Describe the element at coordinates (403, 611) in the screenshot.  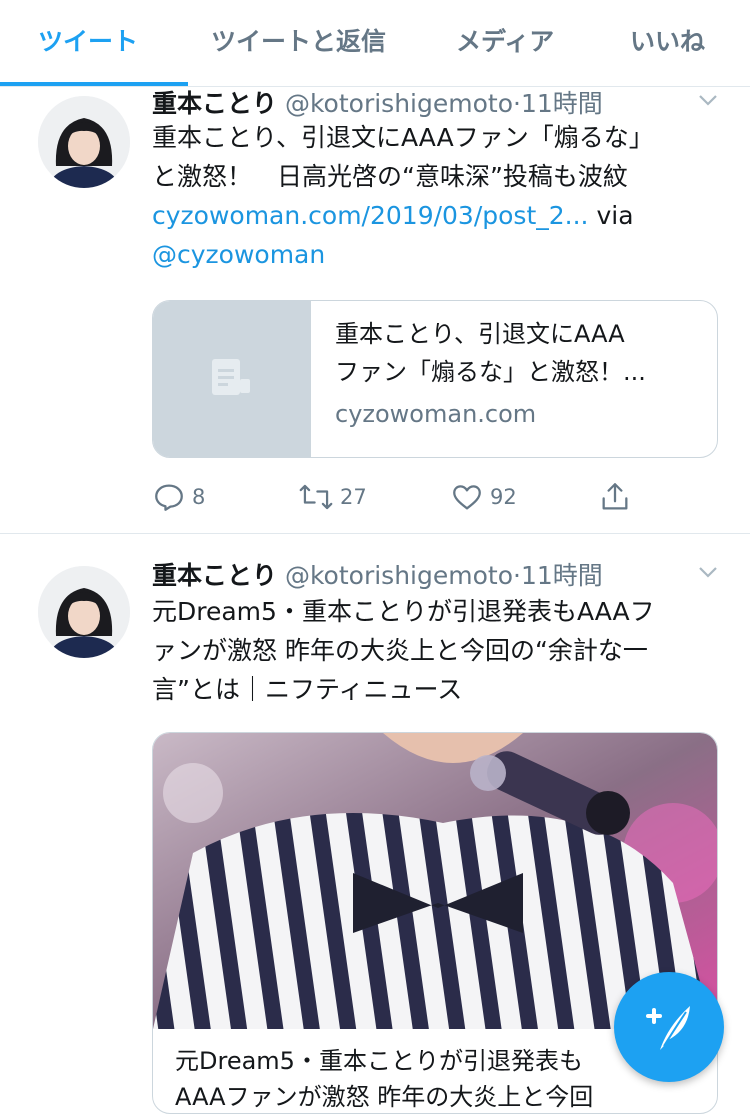
I see `tweet-text-line: 元Dream5・重本ことりが引退発表もAAAフ` at that location.